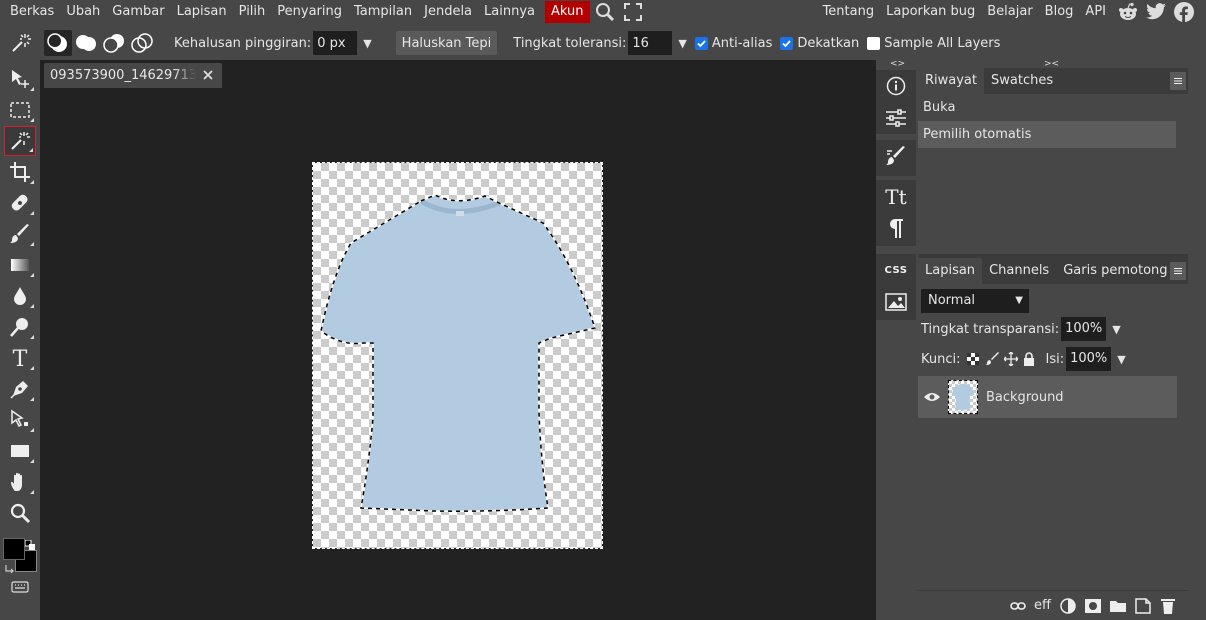  What do you see at coordinates (32, 12) in the screenshot?
I see `menu-file: Berkas` at bounding box center [32, 12].